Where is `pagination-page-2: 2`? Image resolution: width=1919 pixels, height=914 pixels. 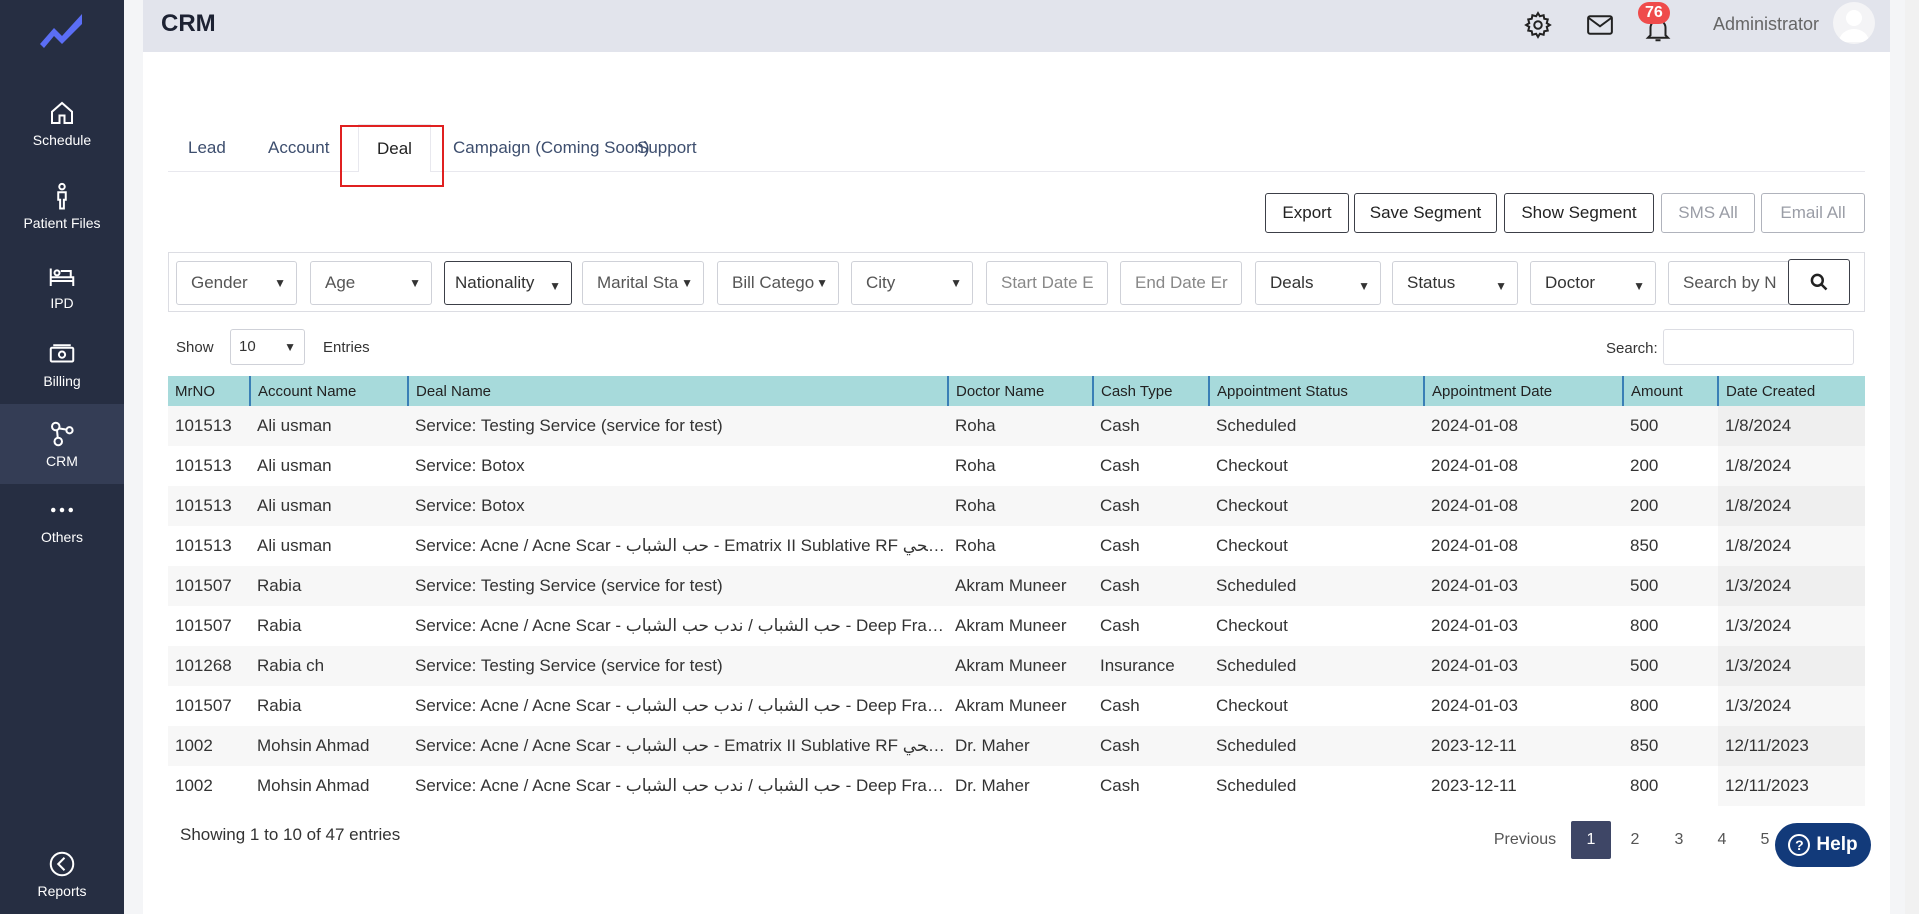 pagination-page-2: 2 is located at coordinates (1635, 840).